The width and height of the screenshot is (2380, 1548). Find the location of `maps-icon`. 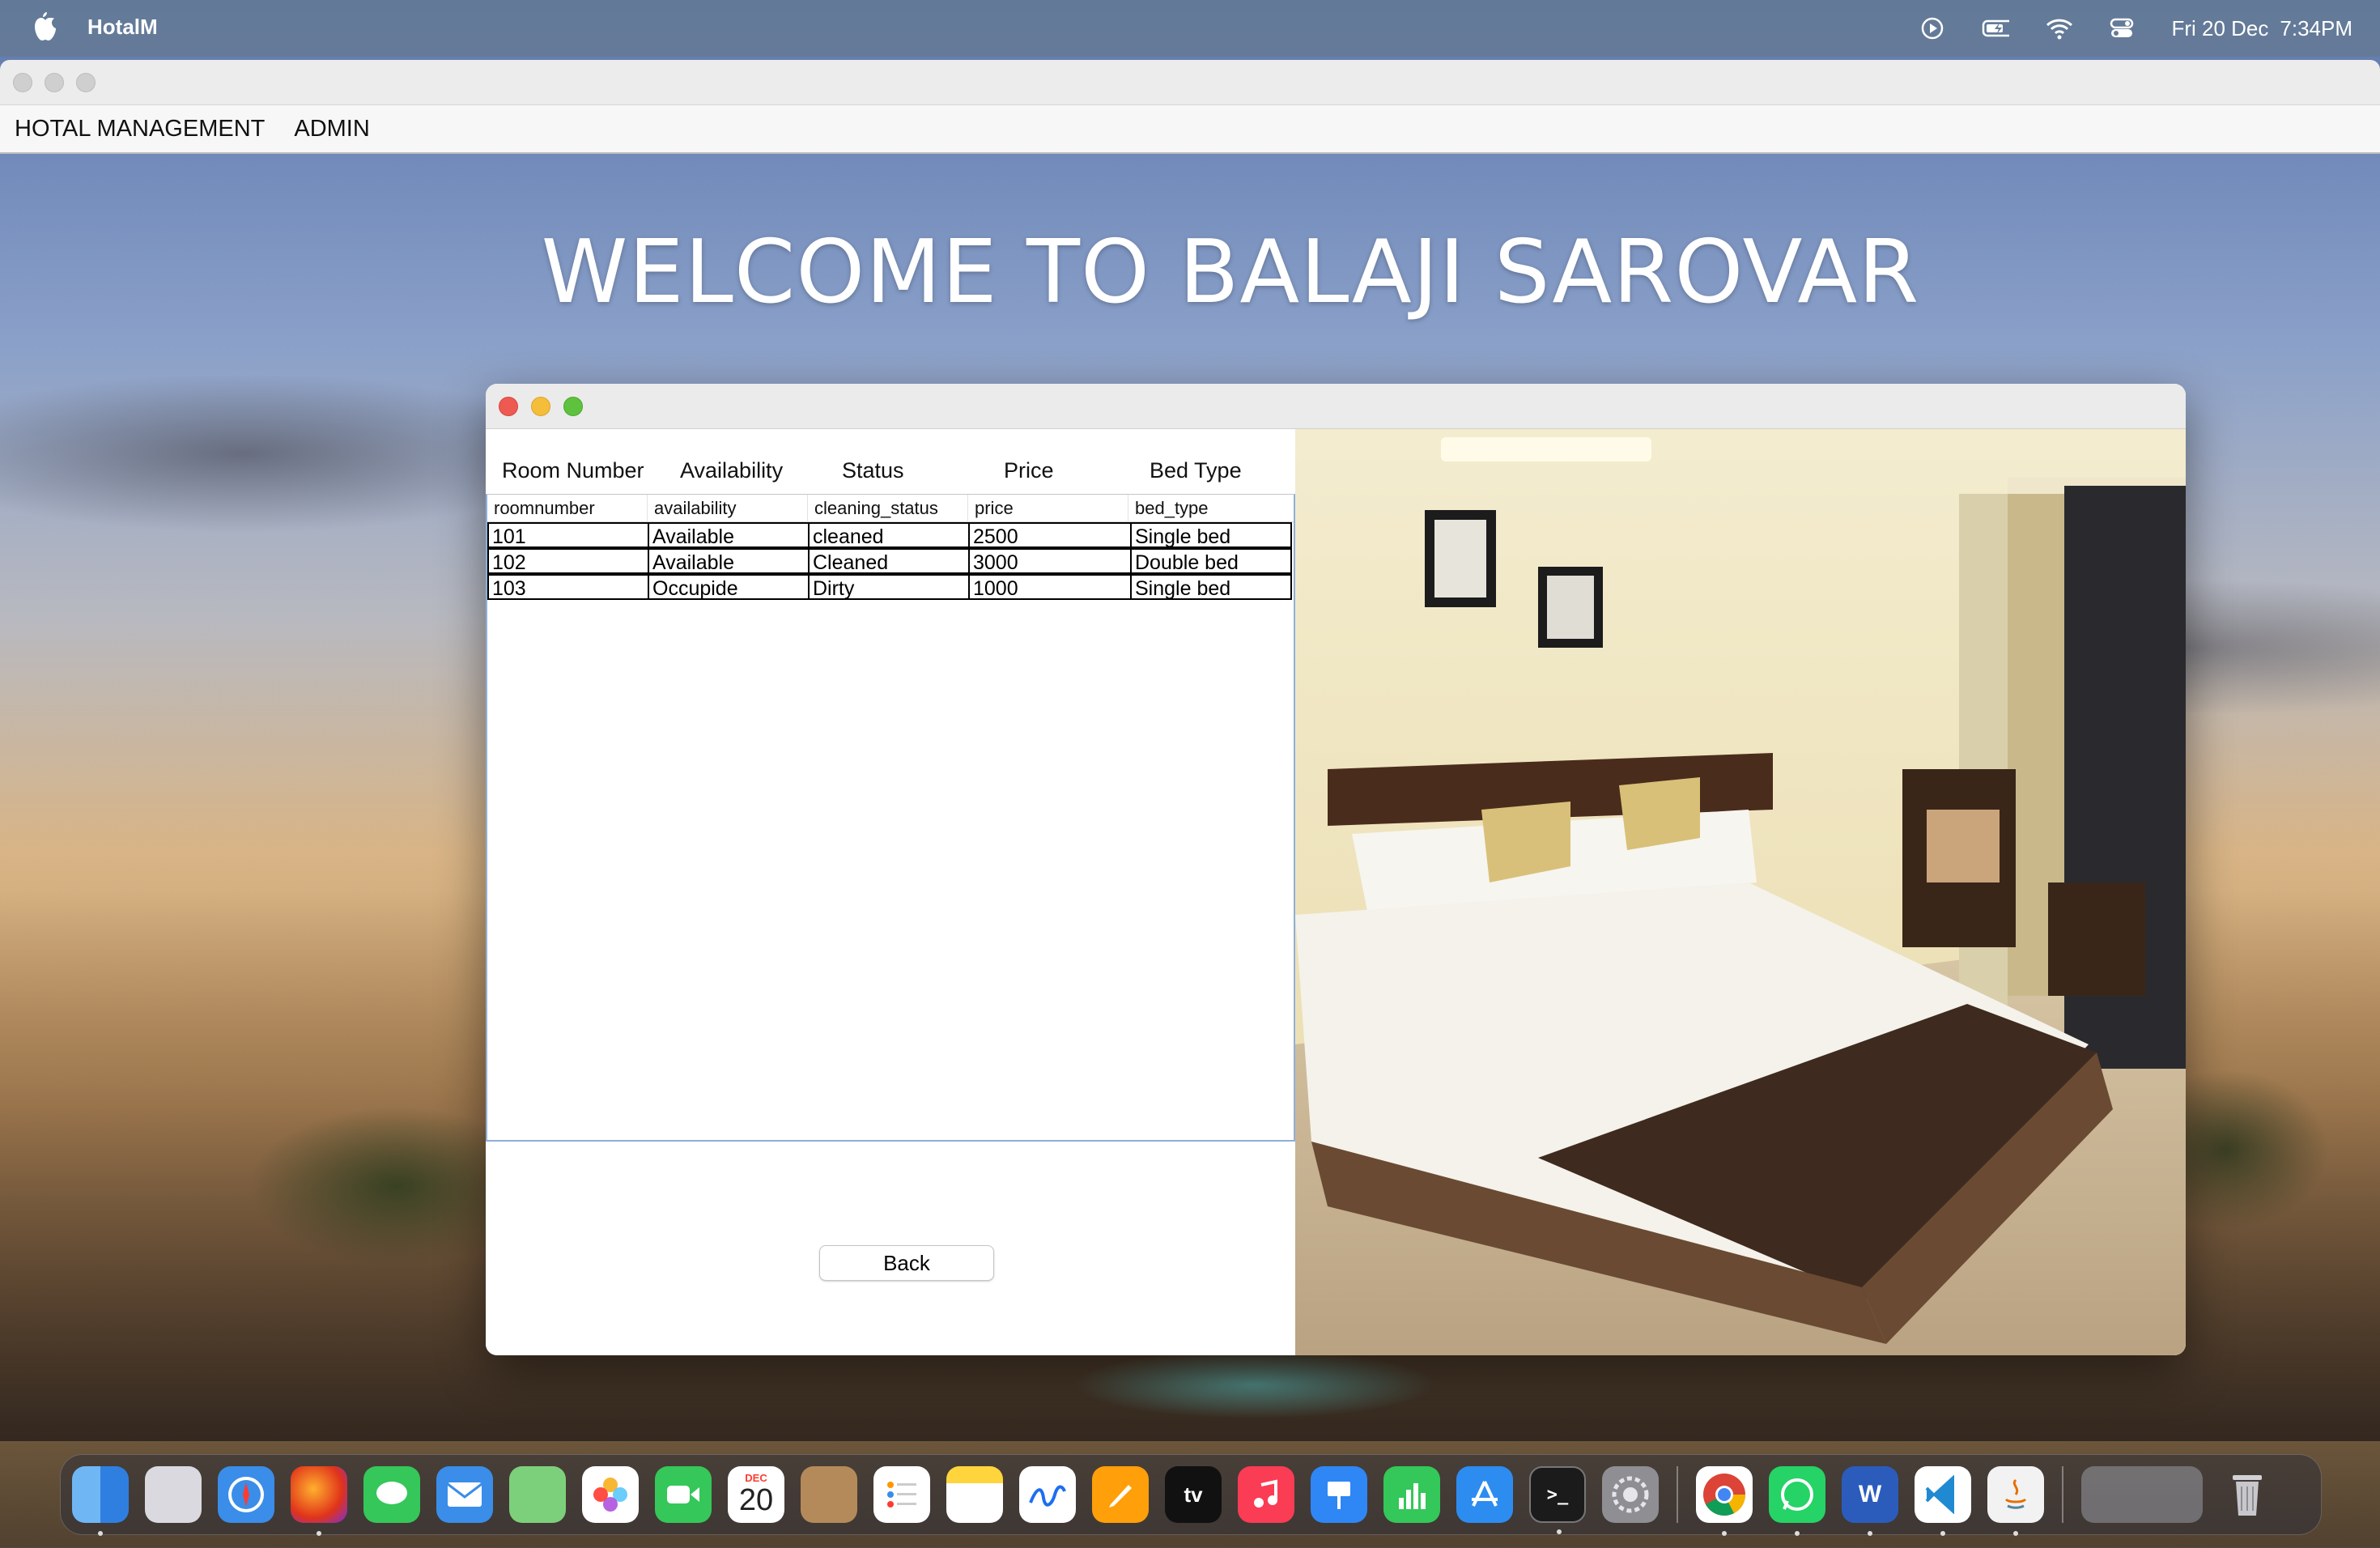

maps-icon is located at coordinates (537, 1494).